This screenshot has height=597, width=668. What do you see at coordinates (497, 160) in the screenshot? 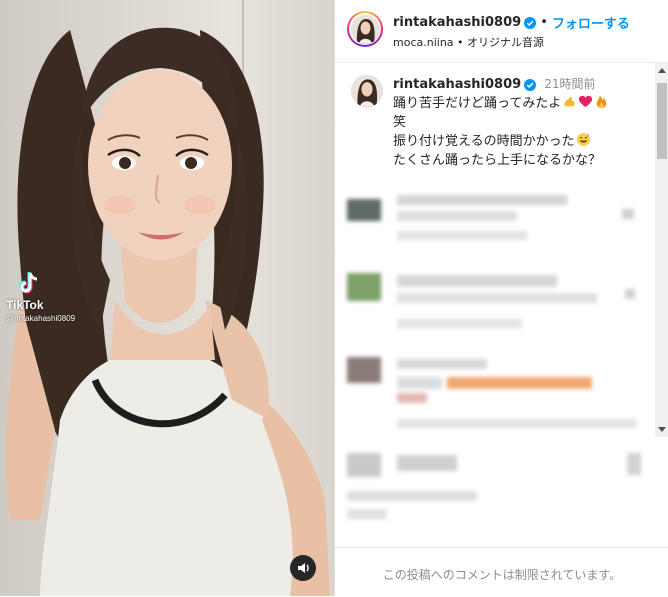
I see `caption-line-4: たくさん踊ったら上手になるかな？` at bounding box center [497, 160].